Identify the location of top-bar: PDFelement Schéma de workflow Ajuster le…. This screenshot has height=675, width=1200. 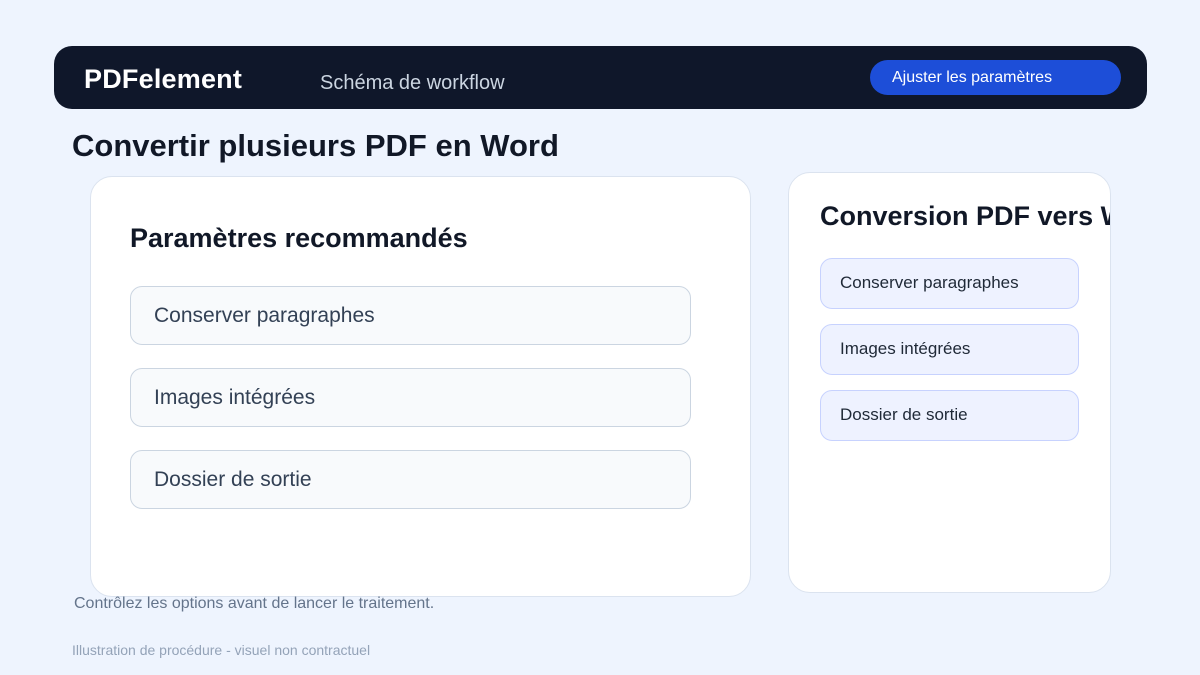
(600, 77).